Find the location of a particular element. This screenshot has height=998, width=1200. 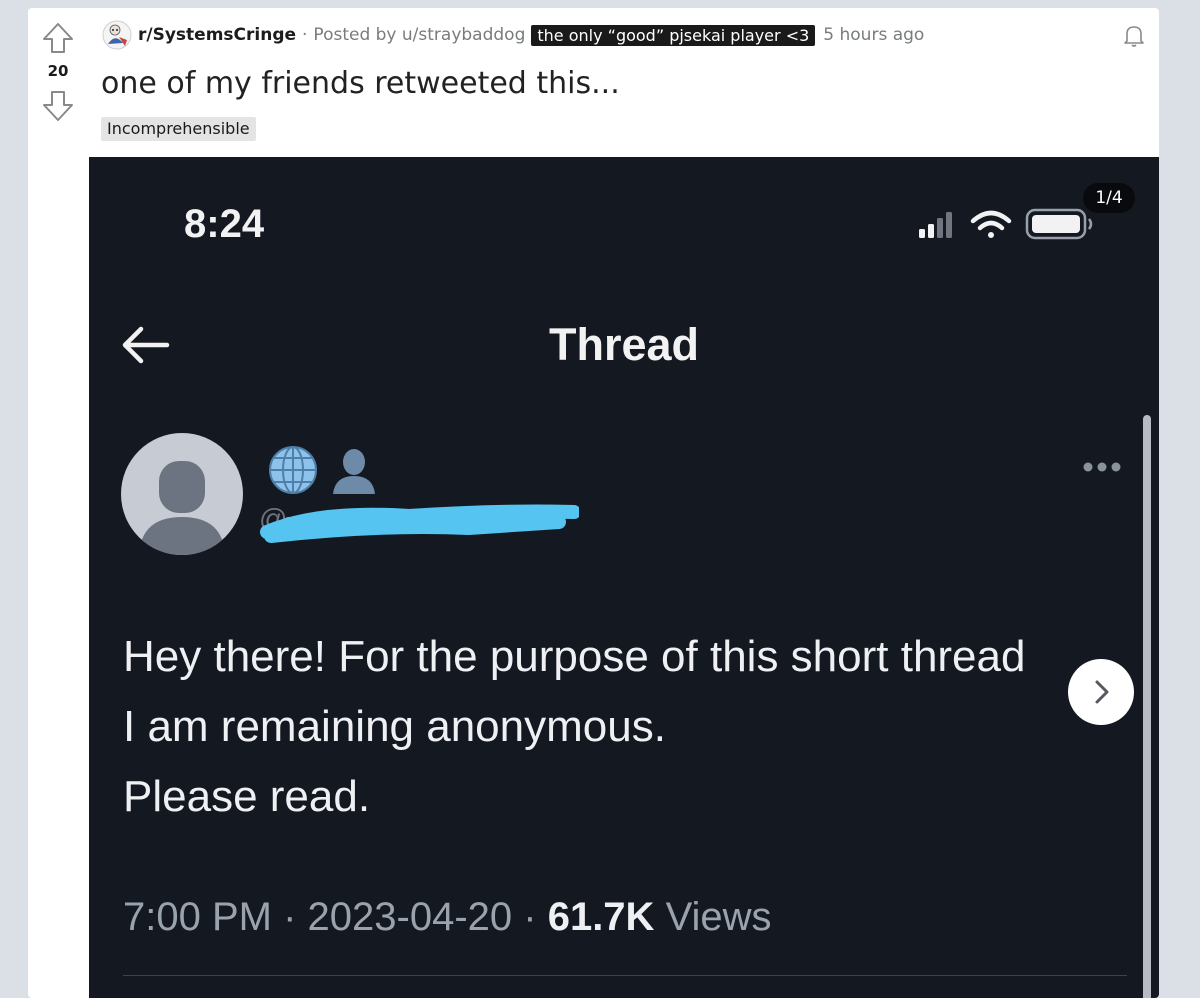

tweet-divider is located at coordinates (625, 975).